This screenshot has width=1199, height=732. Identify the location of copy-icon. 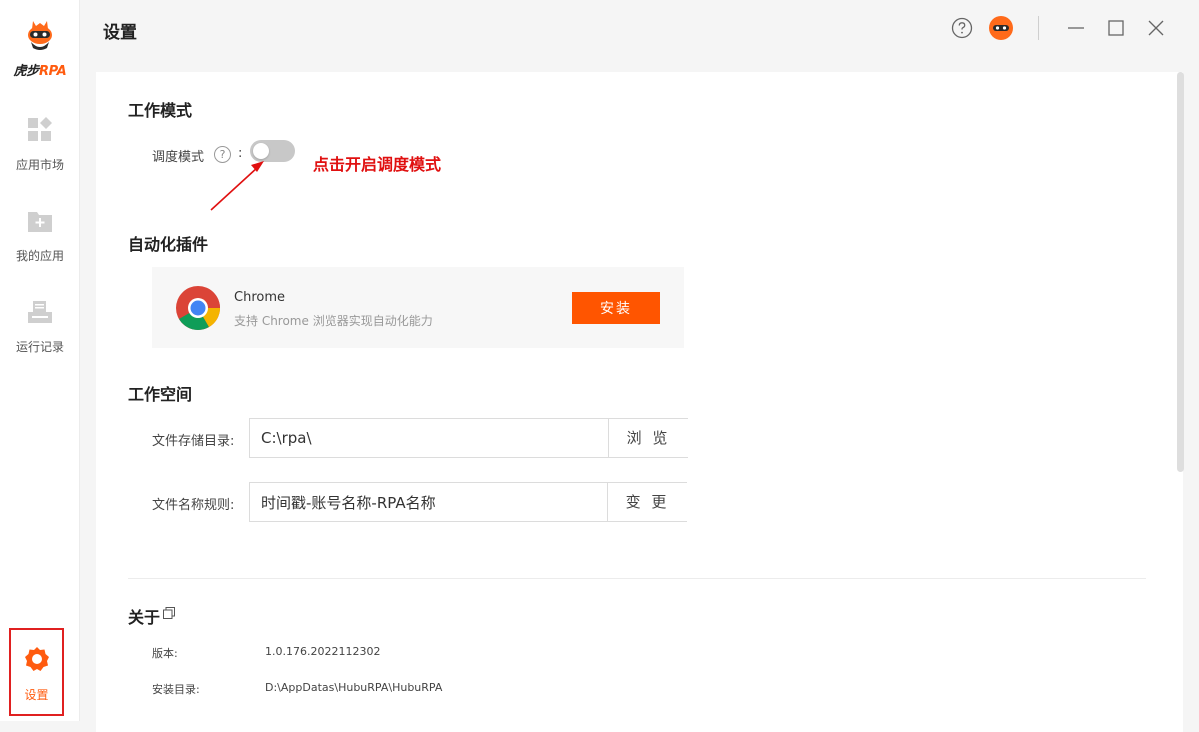
(169, 613).